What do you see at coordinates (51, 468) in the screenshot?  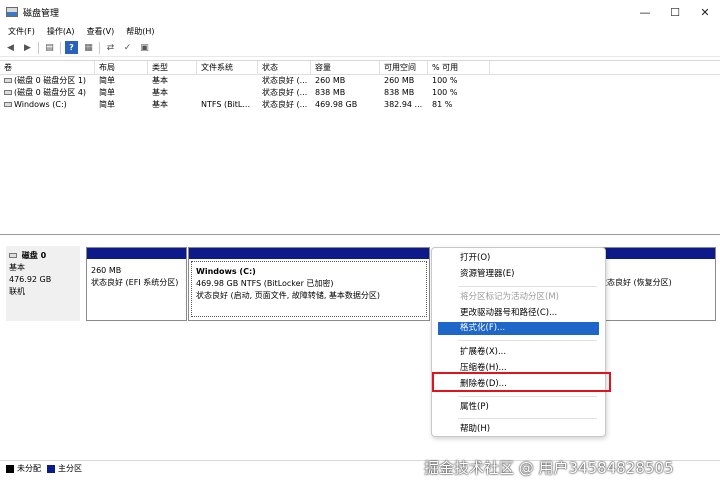 I see `legend-swatch-primary` at bounding box center [51, 468].